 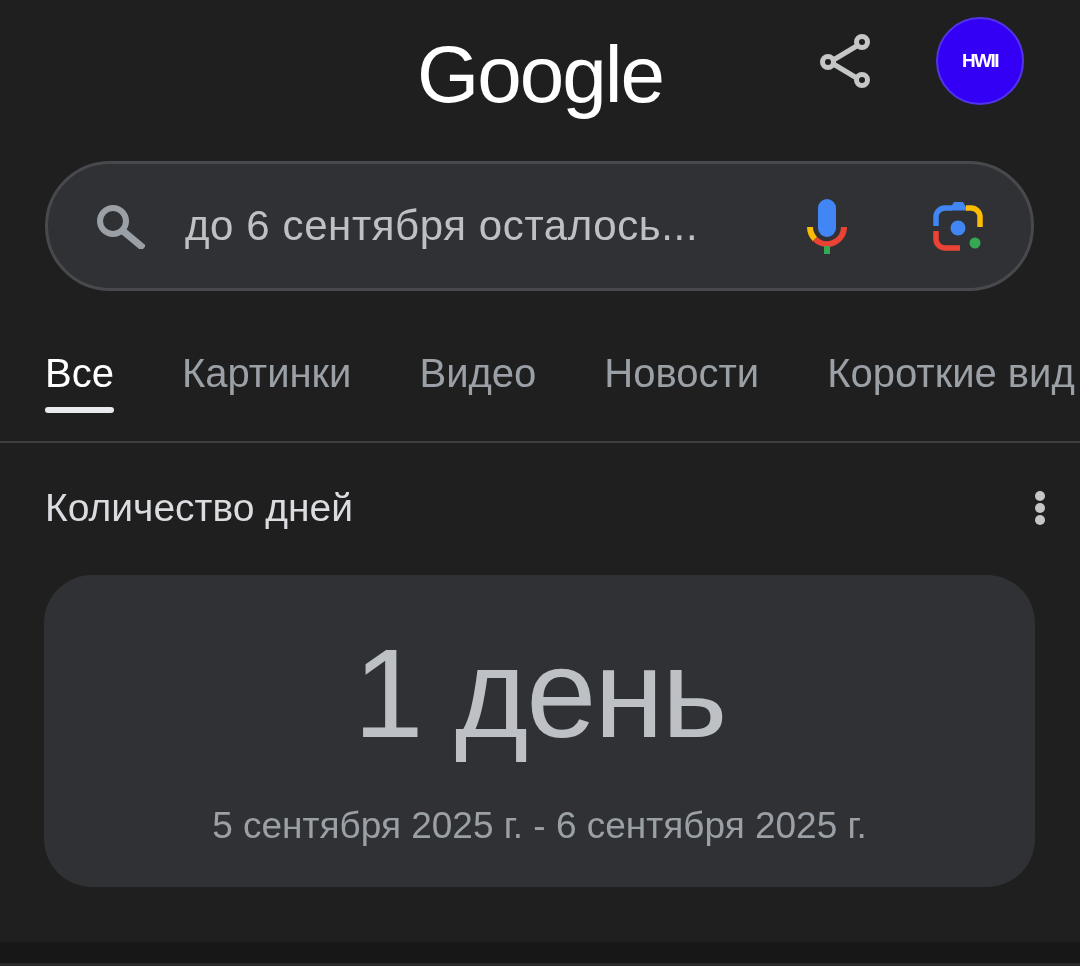 I want to click on answer-heading: Количество дней, so click(x=199, y=508).